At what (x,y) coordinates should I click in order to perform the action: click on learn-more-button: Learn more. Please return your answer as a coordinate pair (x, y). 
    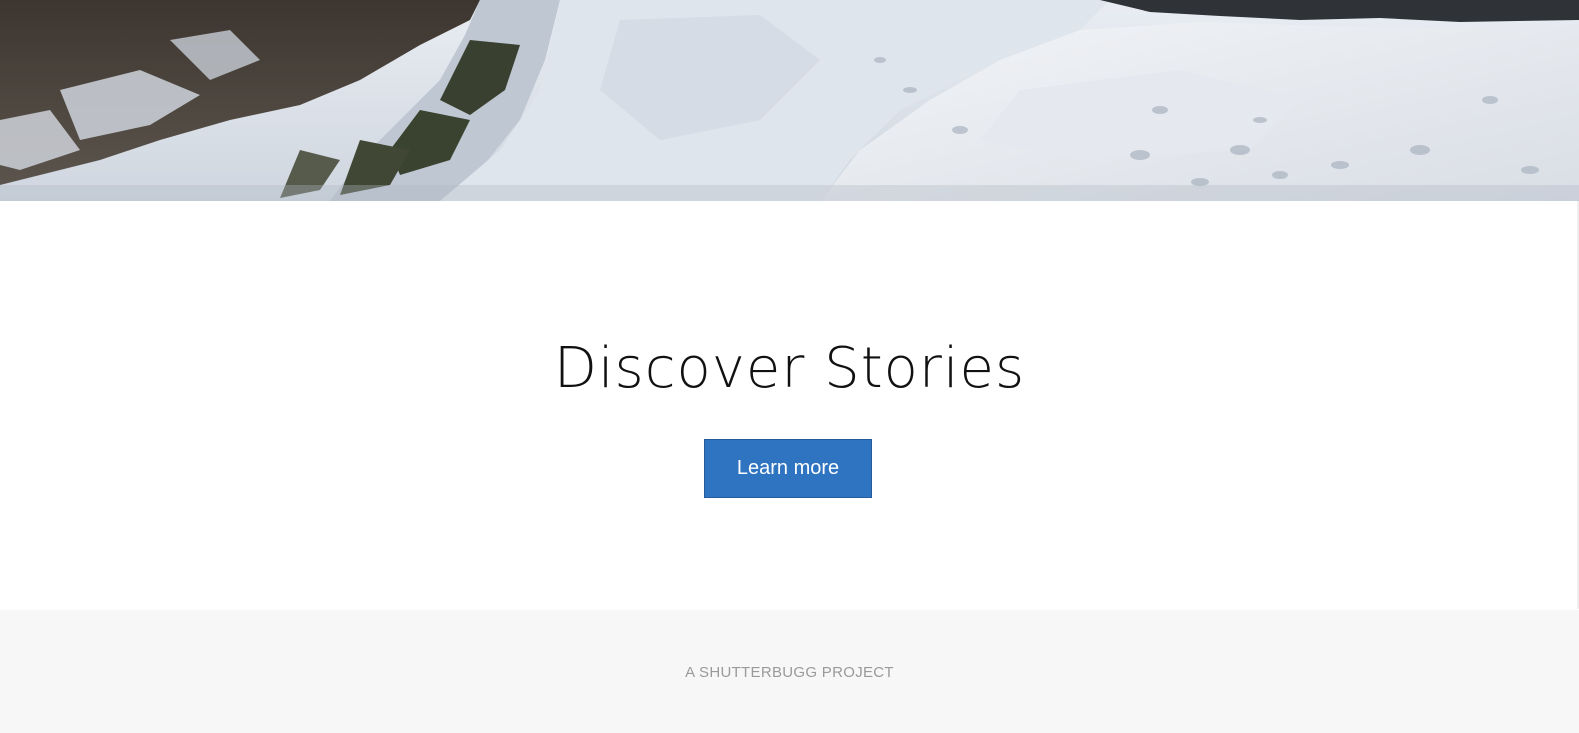
    Looking at the image, I should click on (788, 468).